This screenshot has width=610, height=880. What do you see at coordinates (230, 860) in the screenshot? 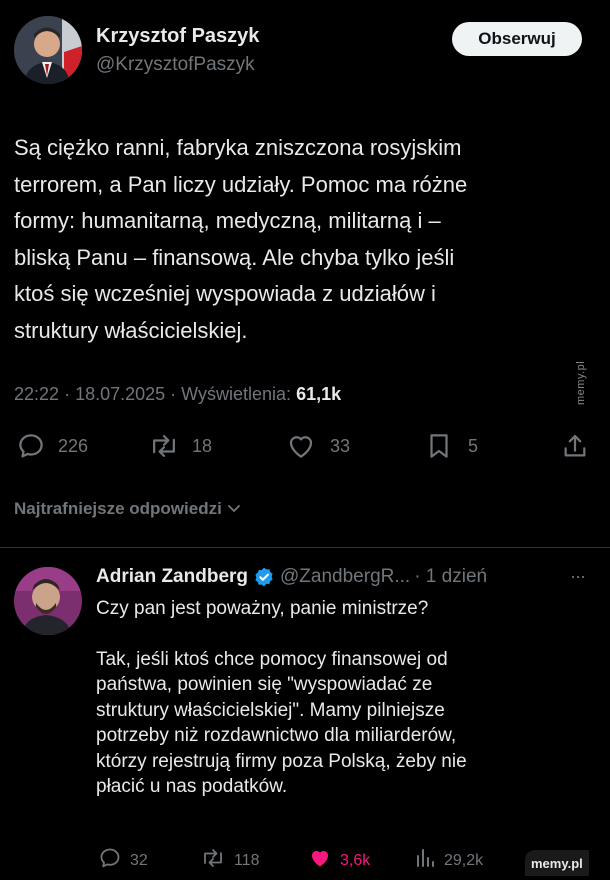
I see `reply-repost-action: 118` at bounding box center [230, 860].